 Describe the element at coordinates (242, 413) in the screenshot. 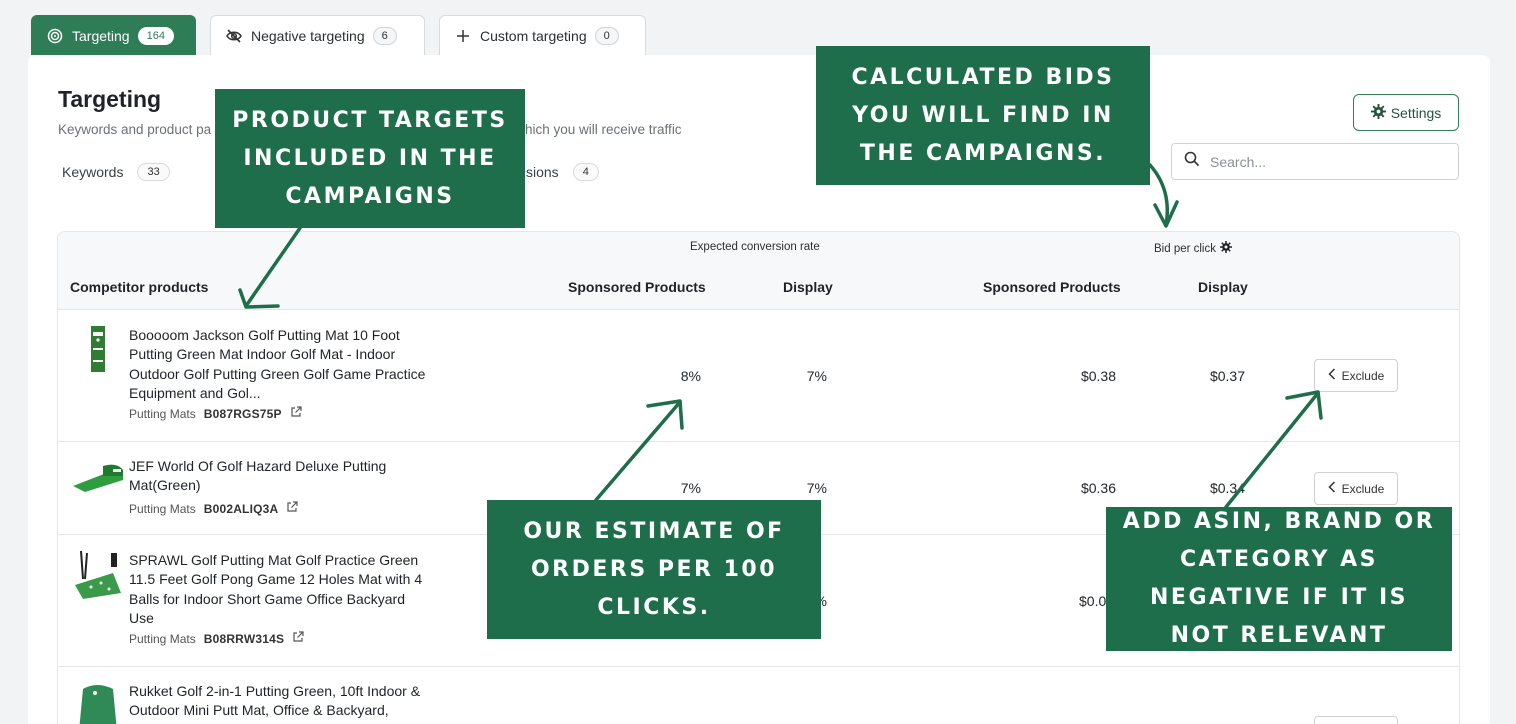

I see `product-asin: B087RGS75P` at that location.